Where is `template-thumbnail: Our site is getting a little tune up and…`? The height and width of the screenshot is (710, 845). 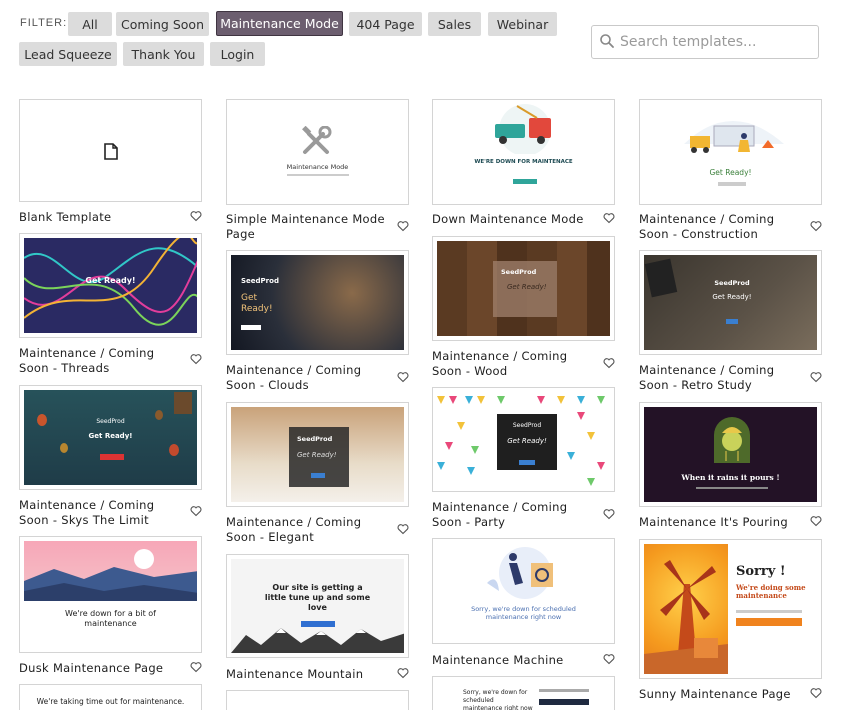
template-thumbnail: Our site is getting a little tune up and… is located at coordinates (317, 606).